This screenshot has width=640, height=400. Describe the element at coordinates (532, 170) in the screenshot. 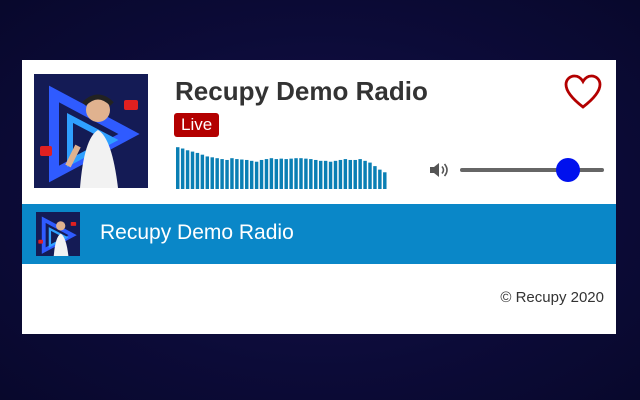

I see `volume-slider` at that location.